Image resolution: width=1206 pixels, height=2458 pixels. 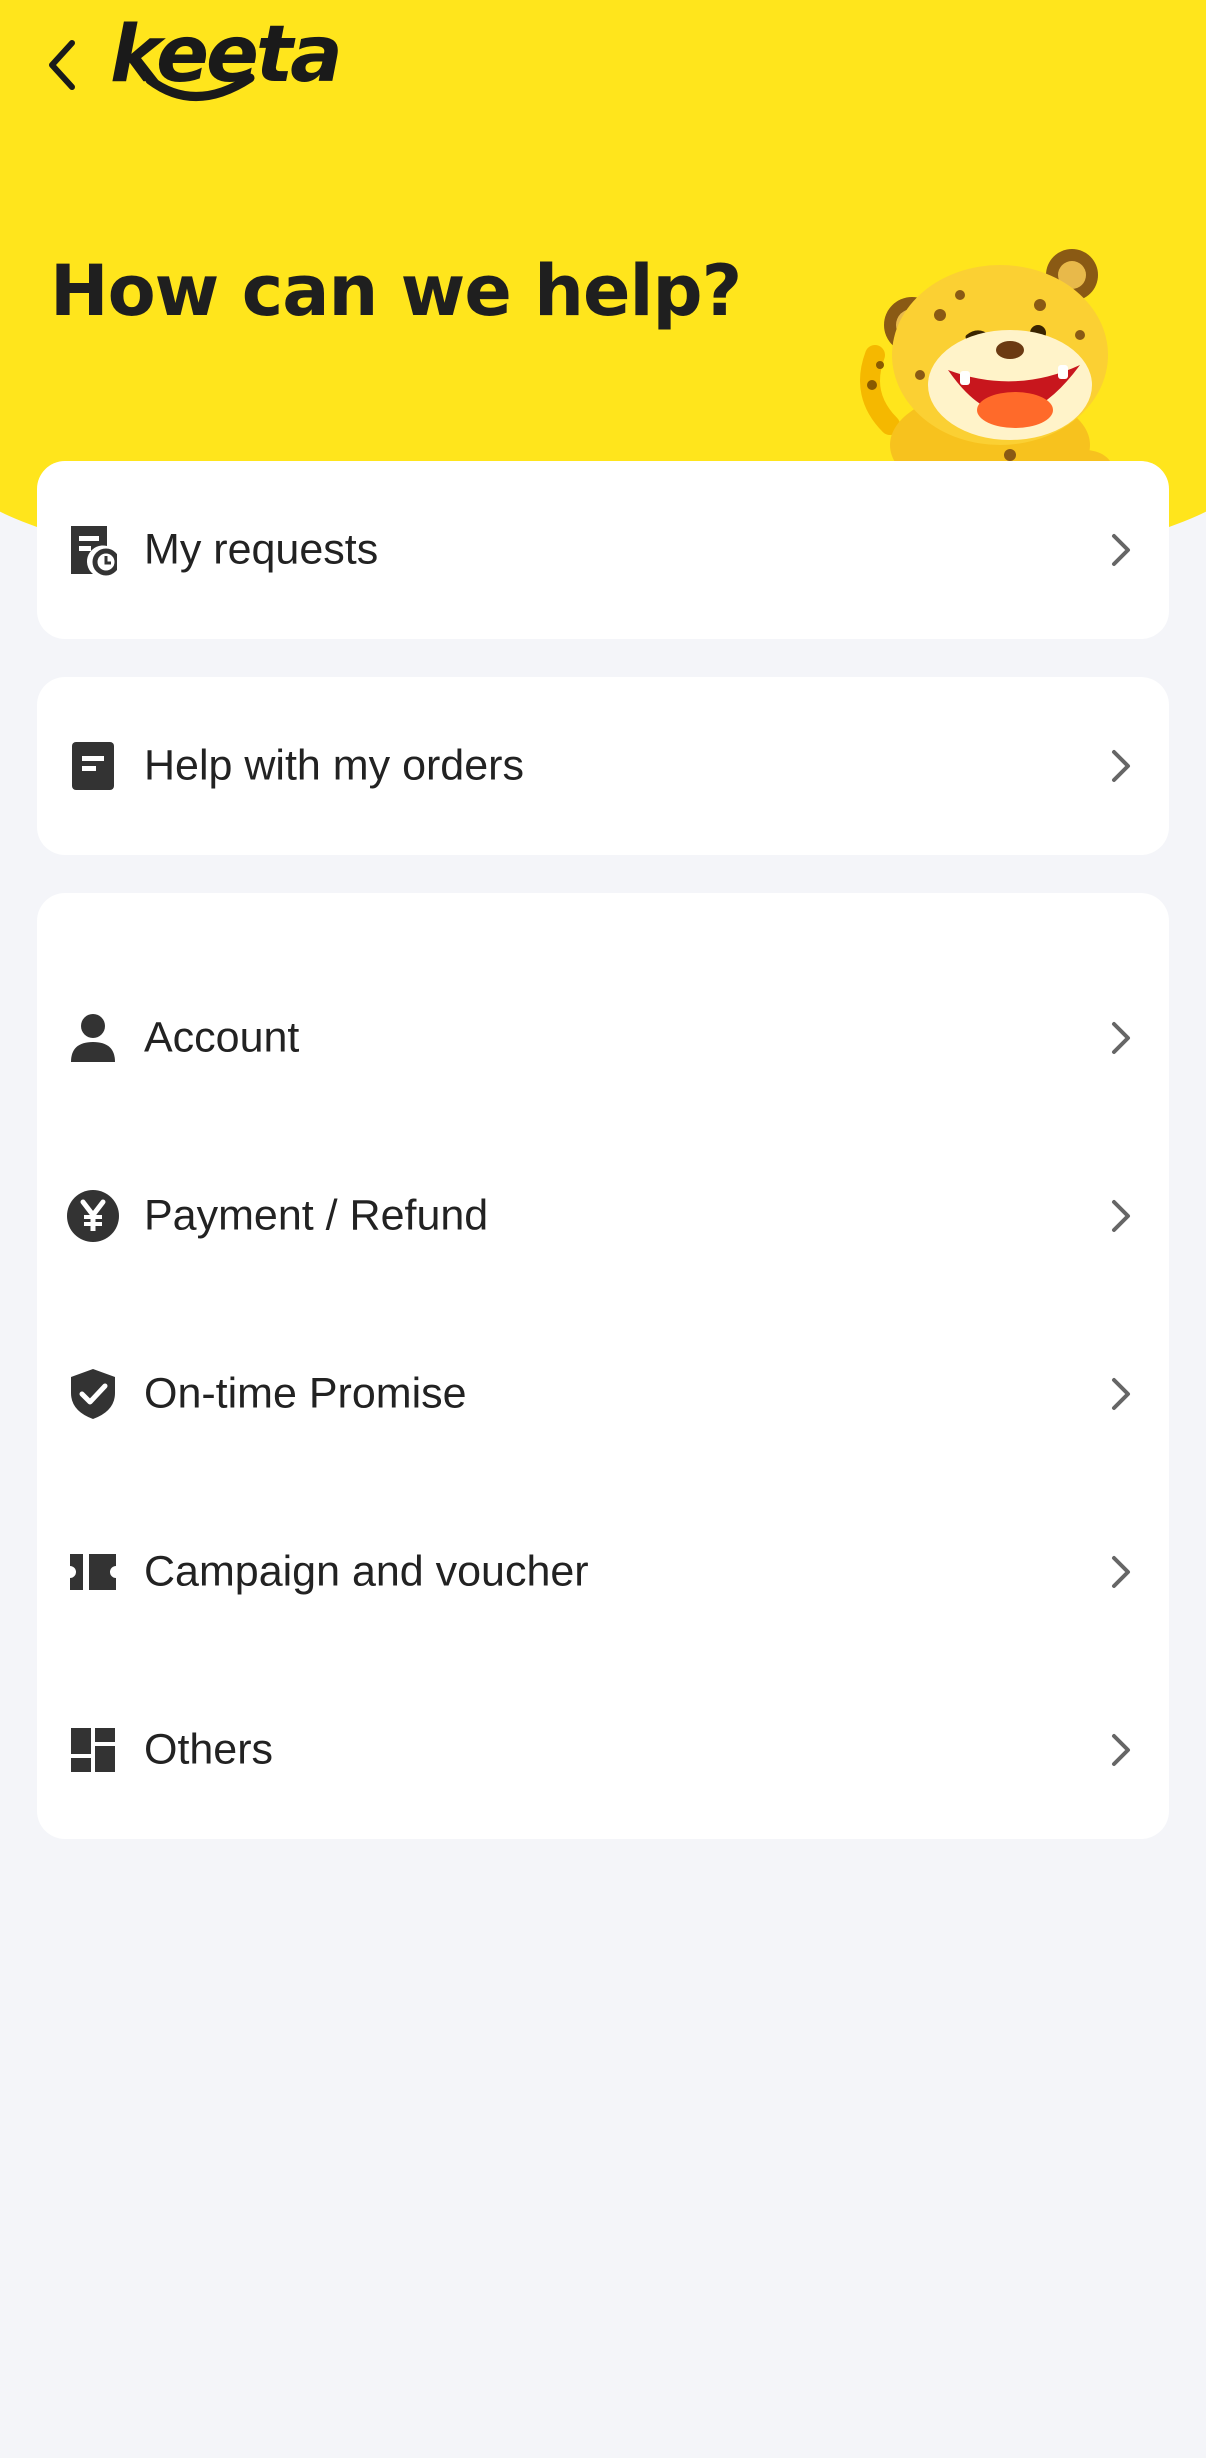 What do you see at coordinates (93, 1572) in the screenshot?
I see `ticket-icon` at bounding box center [93, 1572].